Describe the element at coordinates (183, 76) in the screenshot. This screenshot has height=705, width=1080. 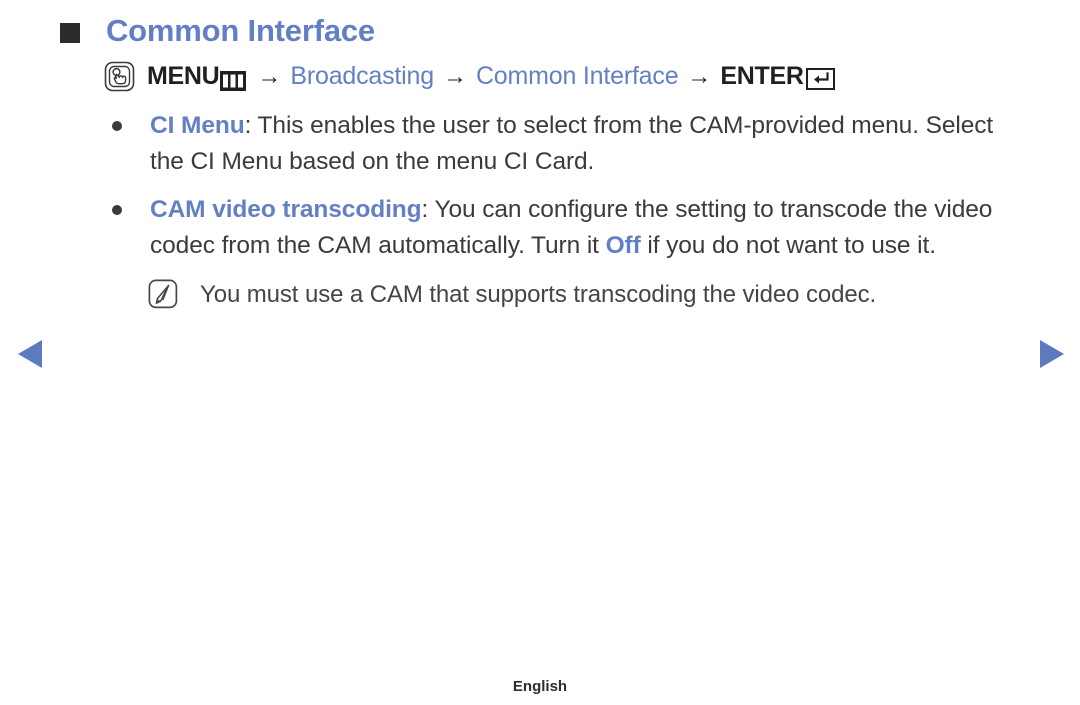
I see `menu-label: MENU` at that location.